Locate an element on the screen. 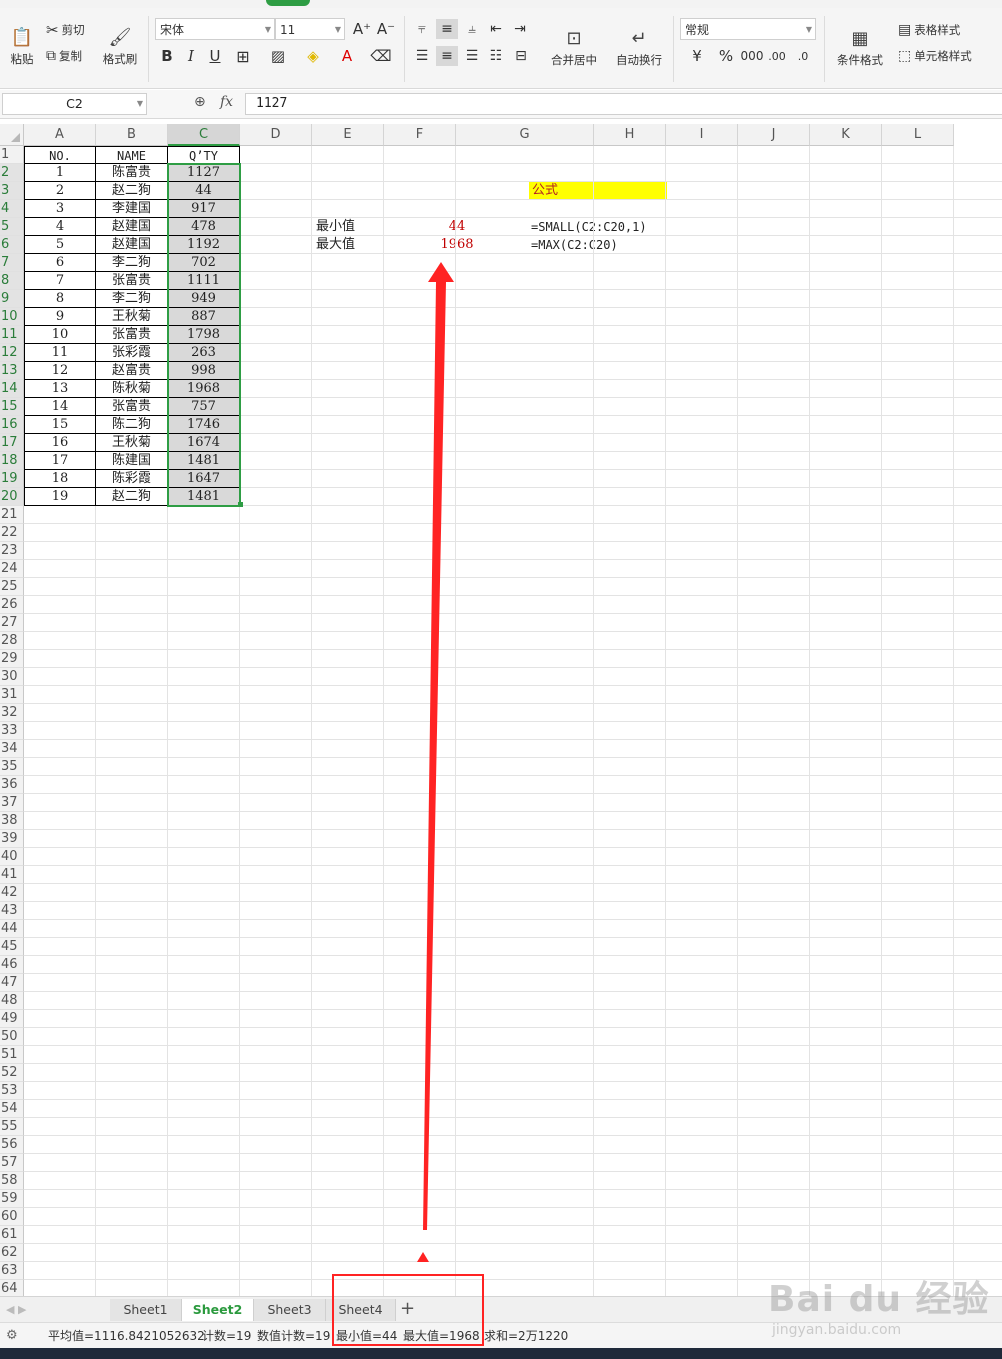  watermark: Bai du 经验 jingyan.baidu.com is located at coordinates (879, 1304).